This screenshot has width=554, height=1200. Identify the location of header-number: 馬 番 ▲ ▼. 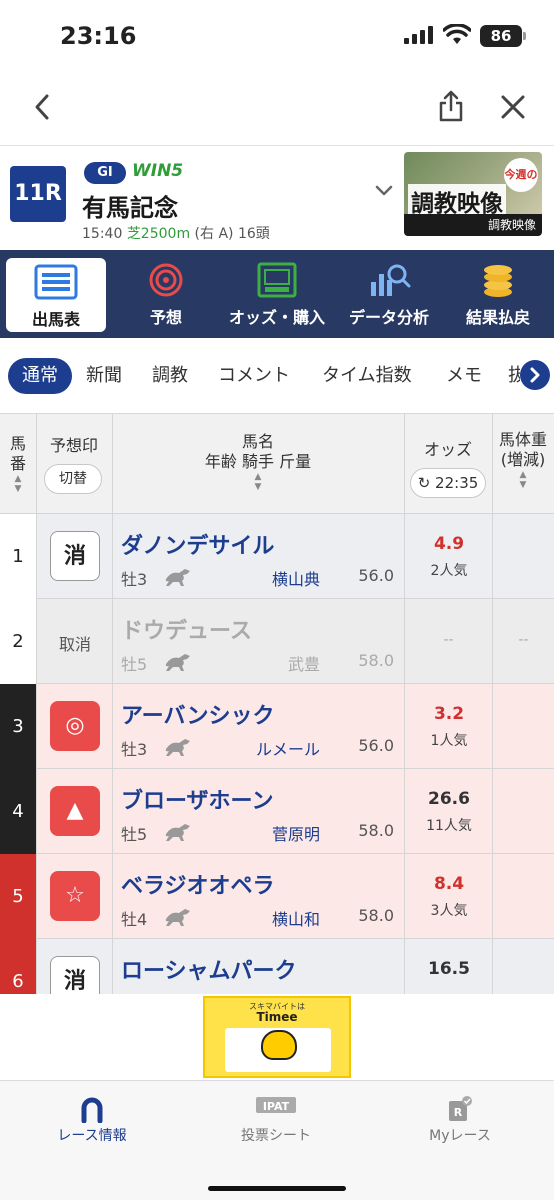
(18, 464).